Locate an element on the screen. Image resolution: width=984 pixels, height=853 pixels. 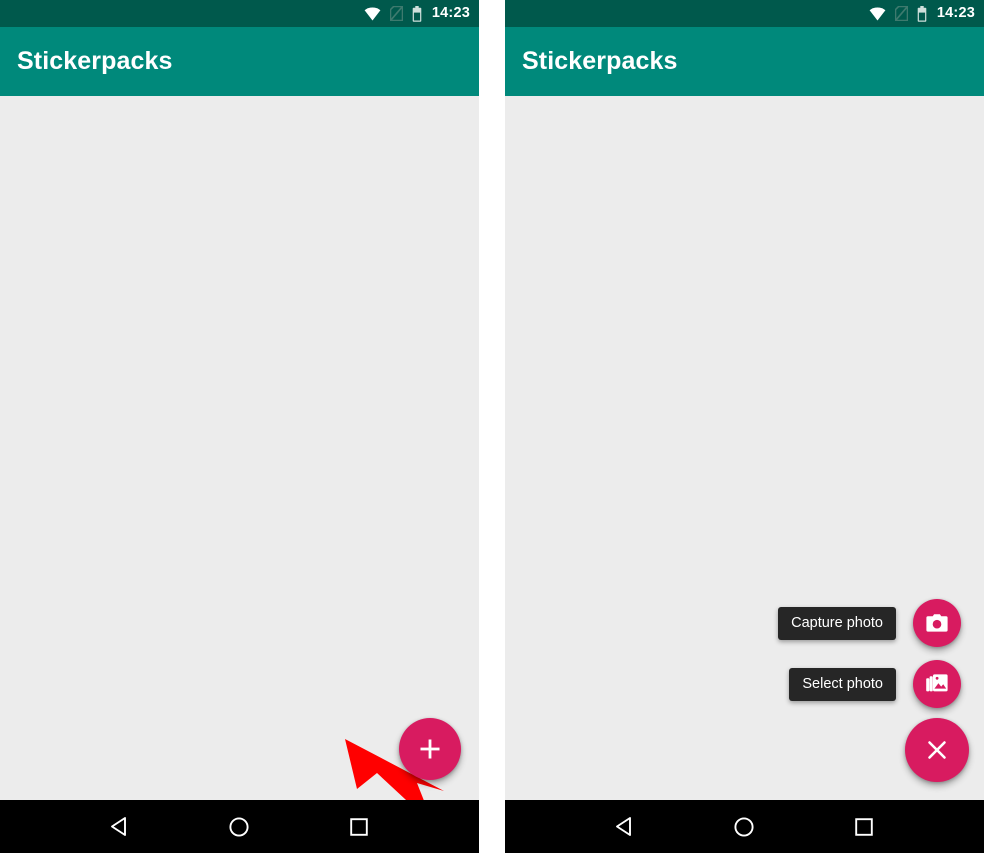
plus-icon is located at coordinates (430, 749).